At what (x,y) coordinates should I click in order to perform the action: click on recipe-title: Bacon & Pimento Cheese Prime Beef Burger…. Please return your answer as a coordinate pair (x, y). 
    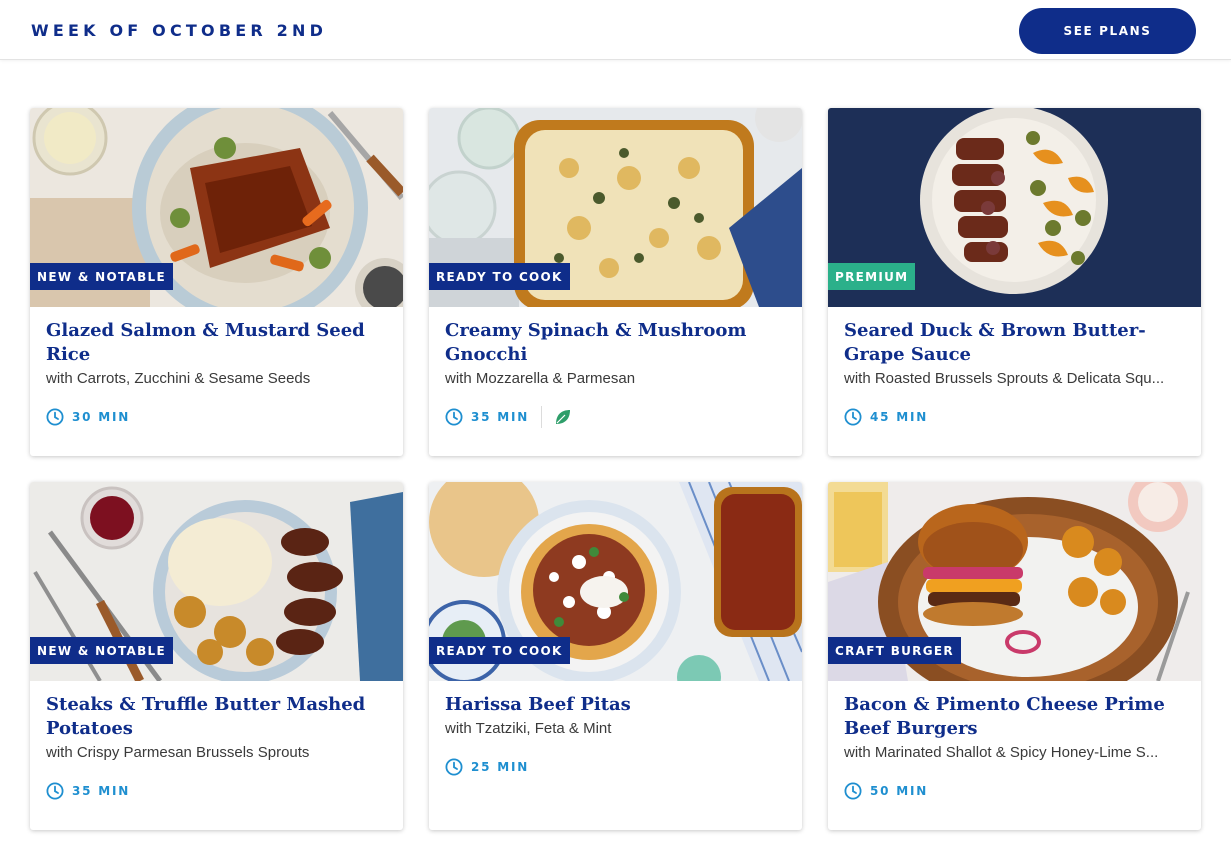
    Looking at the image, I should click on (1014, 717).